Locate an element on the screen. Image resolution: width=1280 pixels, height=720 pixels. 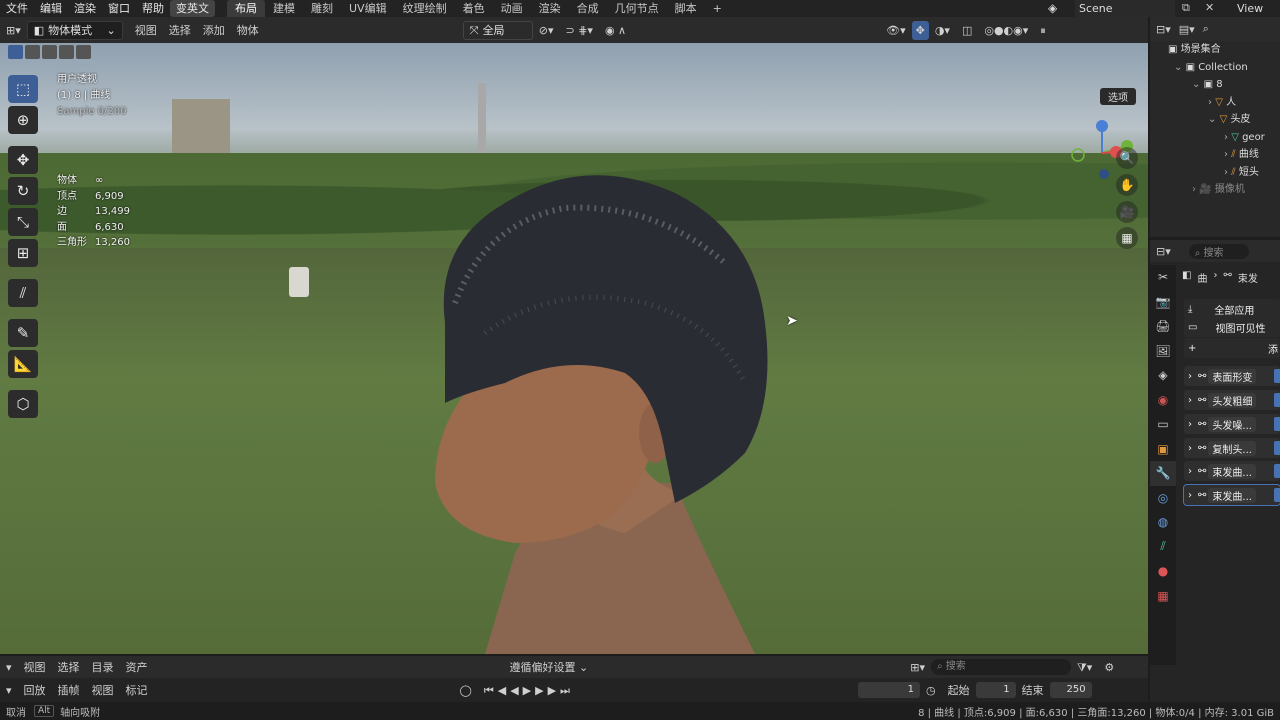
transform-orientation-selector: ⤧ 全局 is located at coordinates (497, 30).